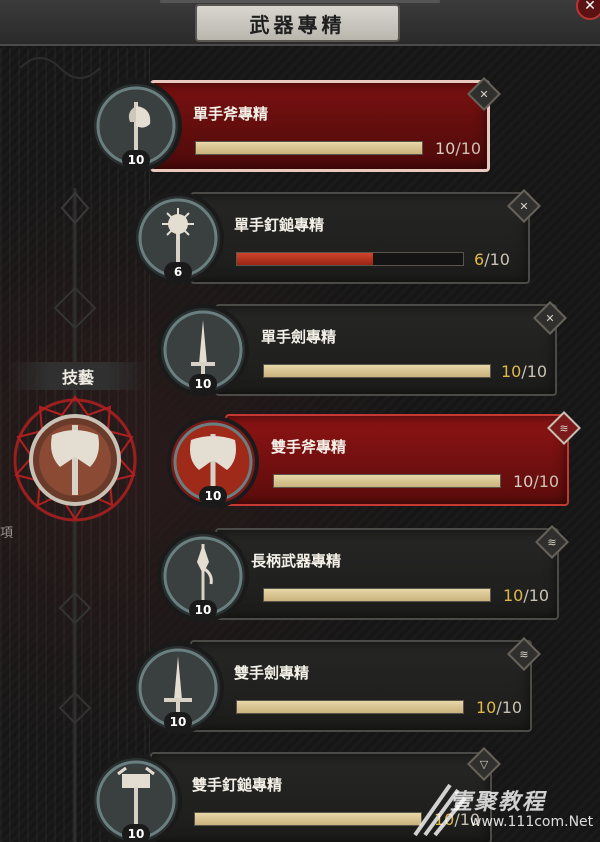 The width and height of the screenshot is (600, 842). Describe the element at coordinates (279, 225) in the screenshot. I see `skill-name: 單手釘鎚專精` at that location.